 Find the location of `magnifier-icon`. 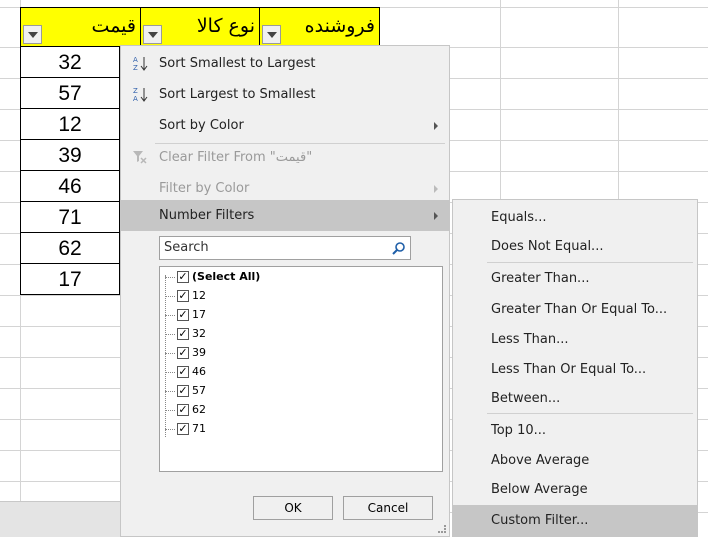

magnifier-icon is located at coordinates (398, 248).